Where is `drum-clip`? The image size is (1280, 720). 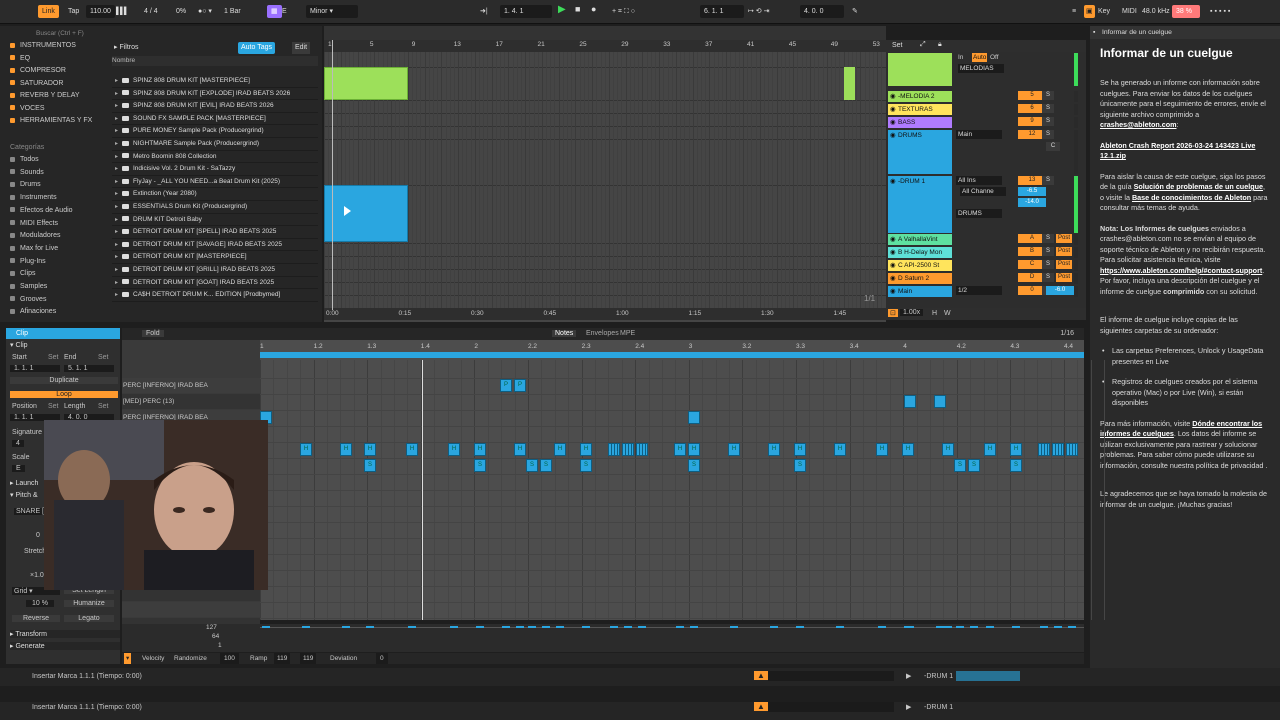 drum-clip is located at coordinates (366, 213).